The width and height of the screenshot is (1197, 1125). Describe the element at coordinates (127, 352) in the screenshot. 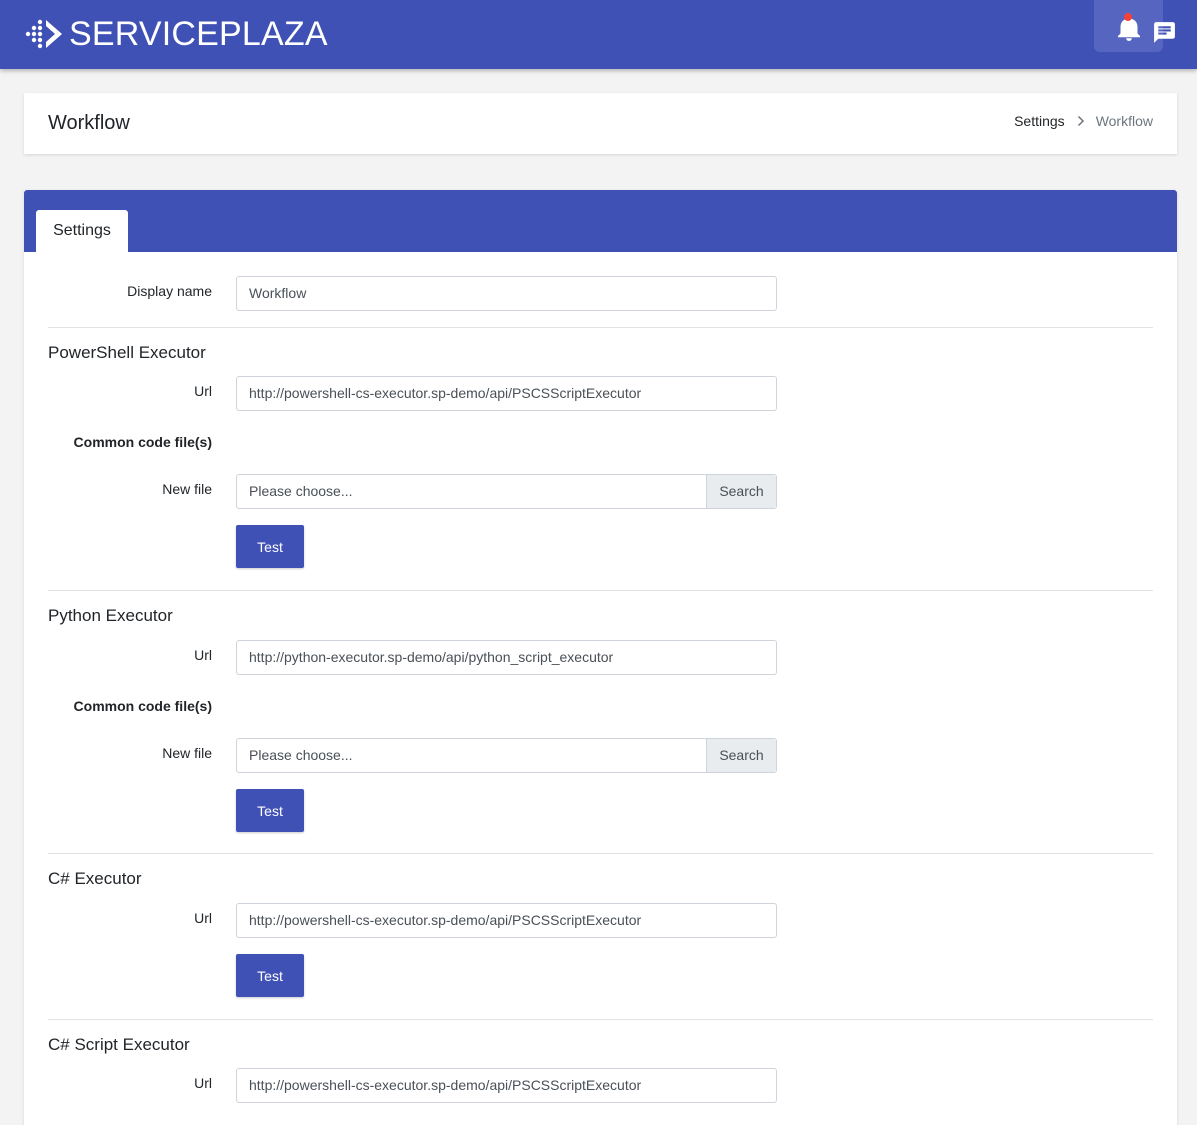

I see `powershell-executor-title: PowerShell Executor` at that location.